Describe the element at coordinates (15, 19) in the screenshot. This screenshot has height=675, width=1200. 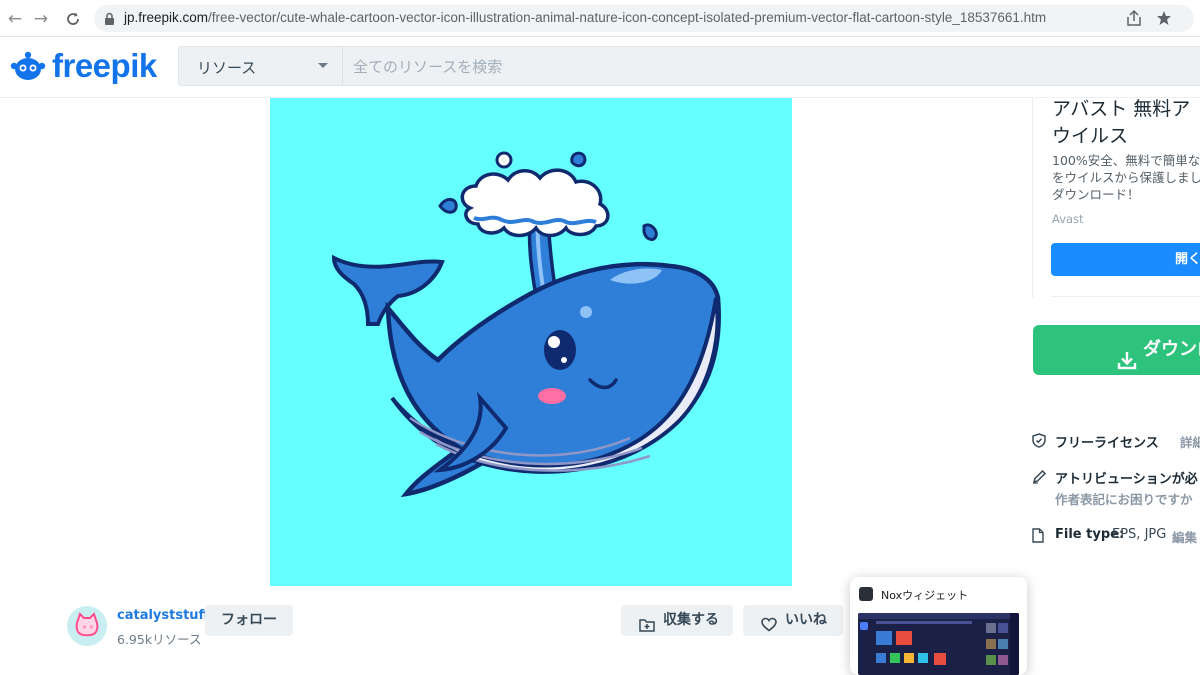
I see `back-icon: ←` at that location.